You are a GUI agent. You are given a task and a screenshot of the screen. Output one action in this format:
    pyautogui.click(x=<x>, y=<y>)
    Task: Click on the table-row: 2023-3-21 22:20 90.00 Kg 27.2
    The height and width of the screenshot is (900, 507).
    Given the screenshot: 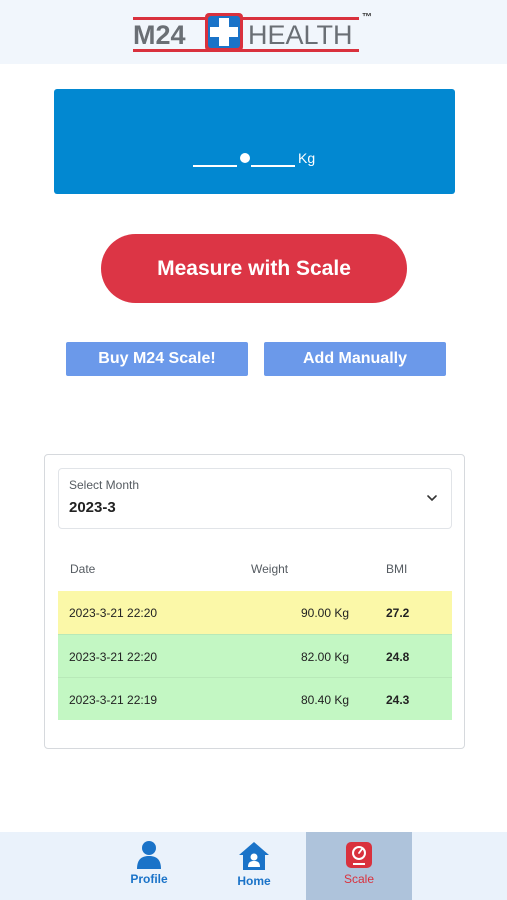 What is the action you would take?
    pyautogui.click(x=255, y=612)
    